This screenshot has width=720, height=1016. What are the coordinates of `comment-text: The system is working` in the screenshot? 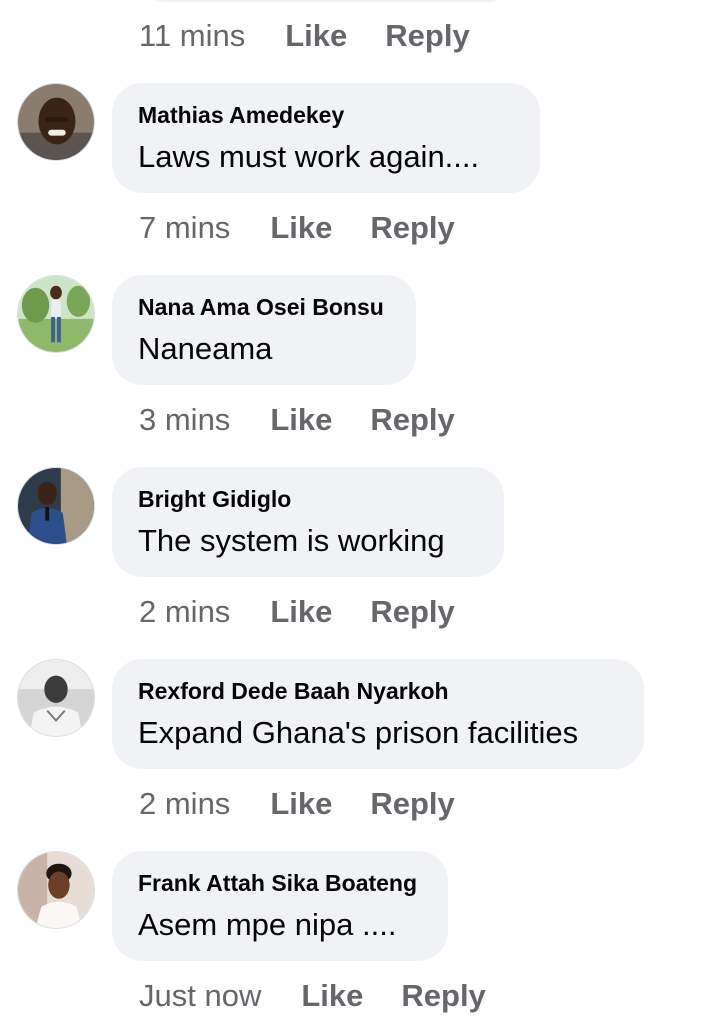 It's located at (291, 540).